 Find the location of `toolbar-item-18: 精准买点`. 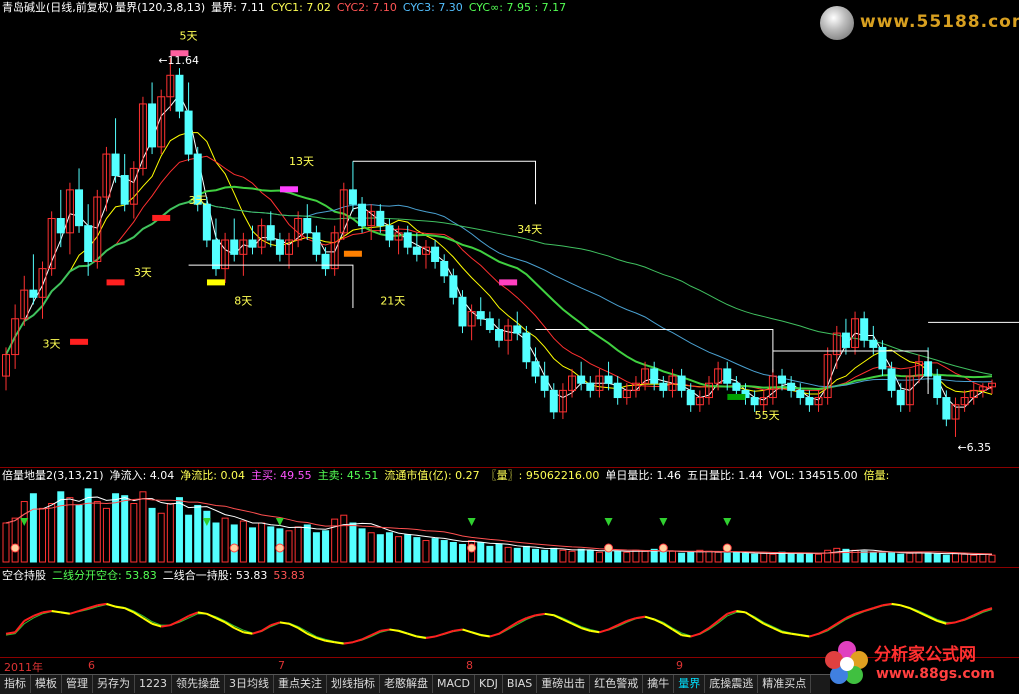

toolbar-item-18: 精准买点 is located at coordinates (785, 684).